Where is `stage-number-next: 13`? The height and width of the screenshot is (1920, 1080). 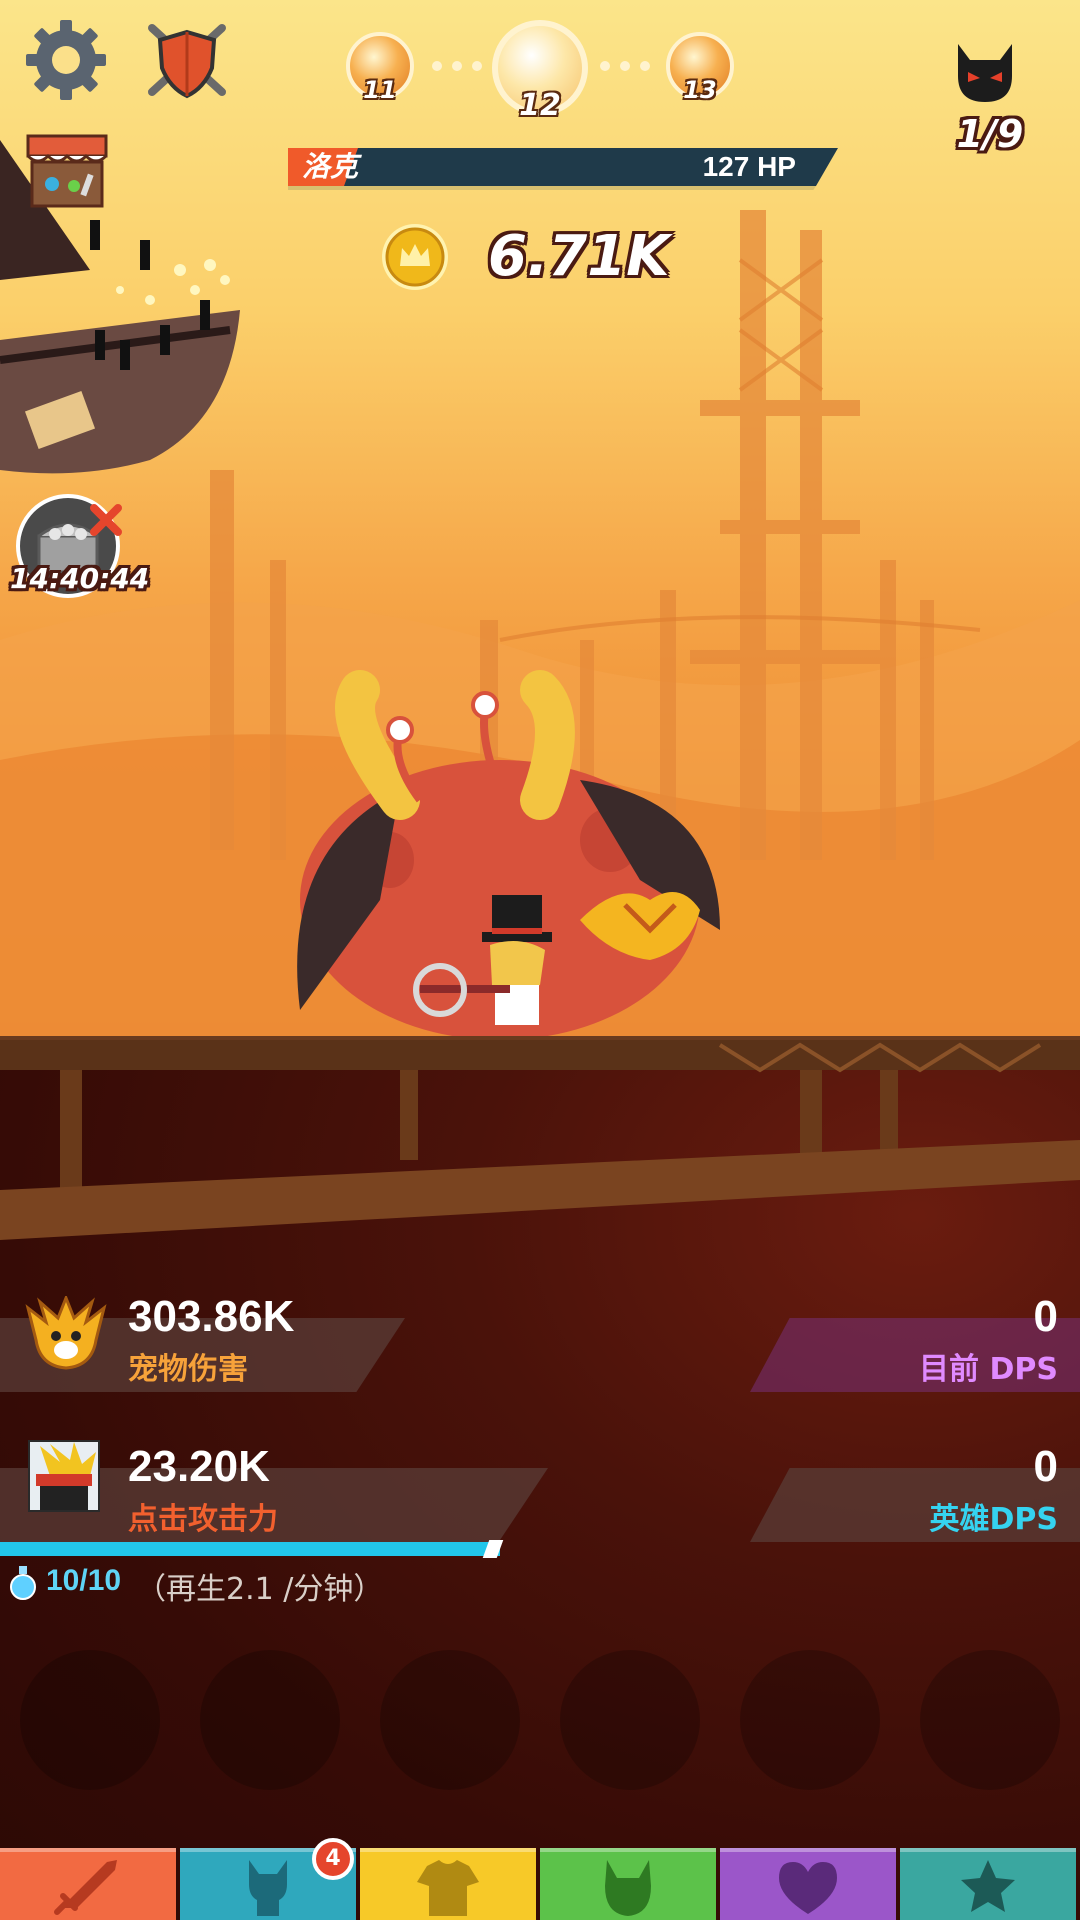 stage-number-next: 13 is located at coordinates (700, 90).